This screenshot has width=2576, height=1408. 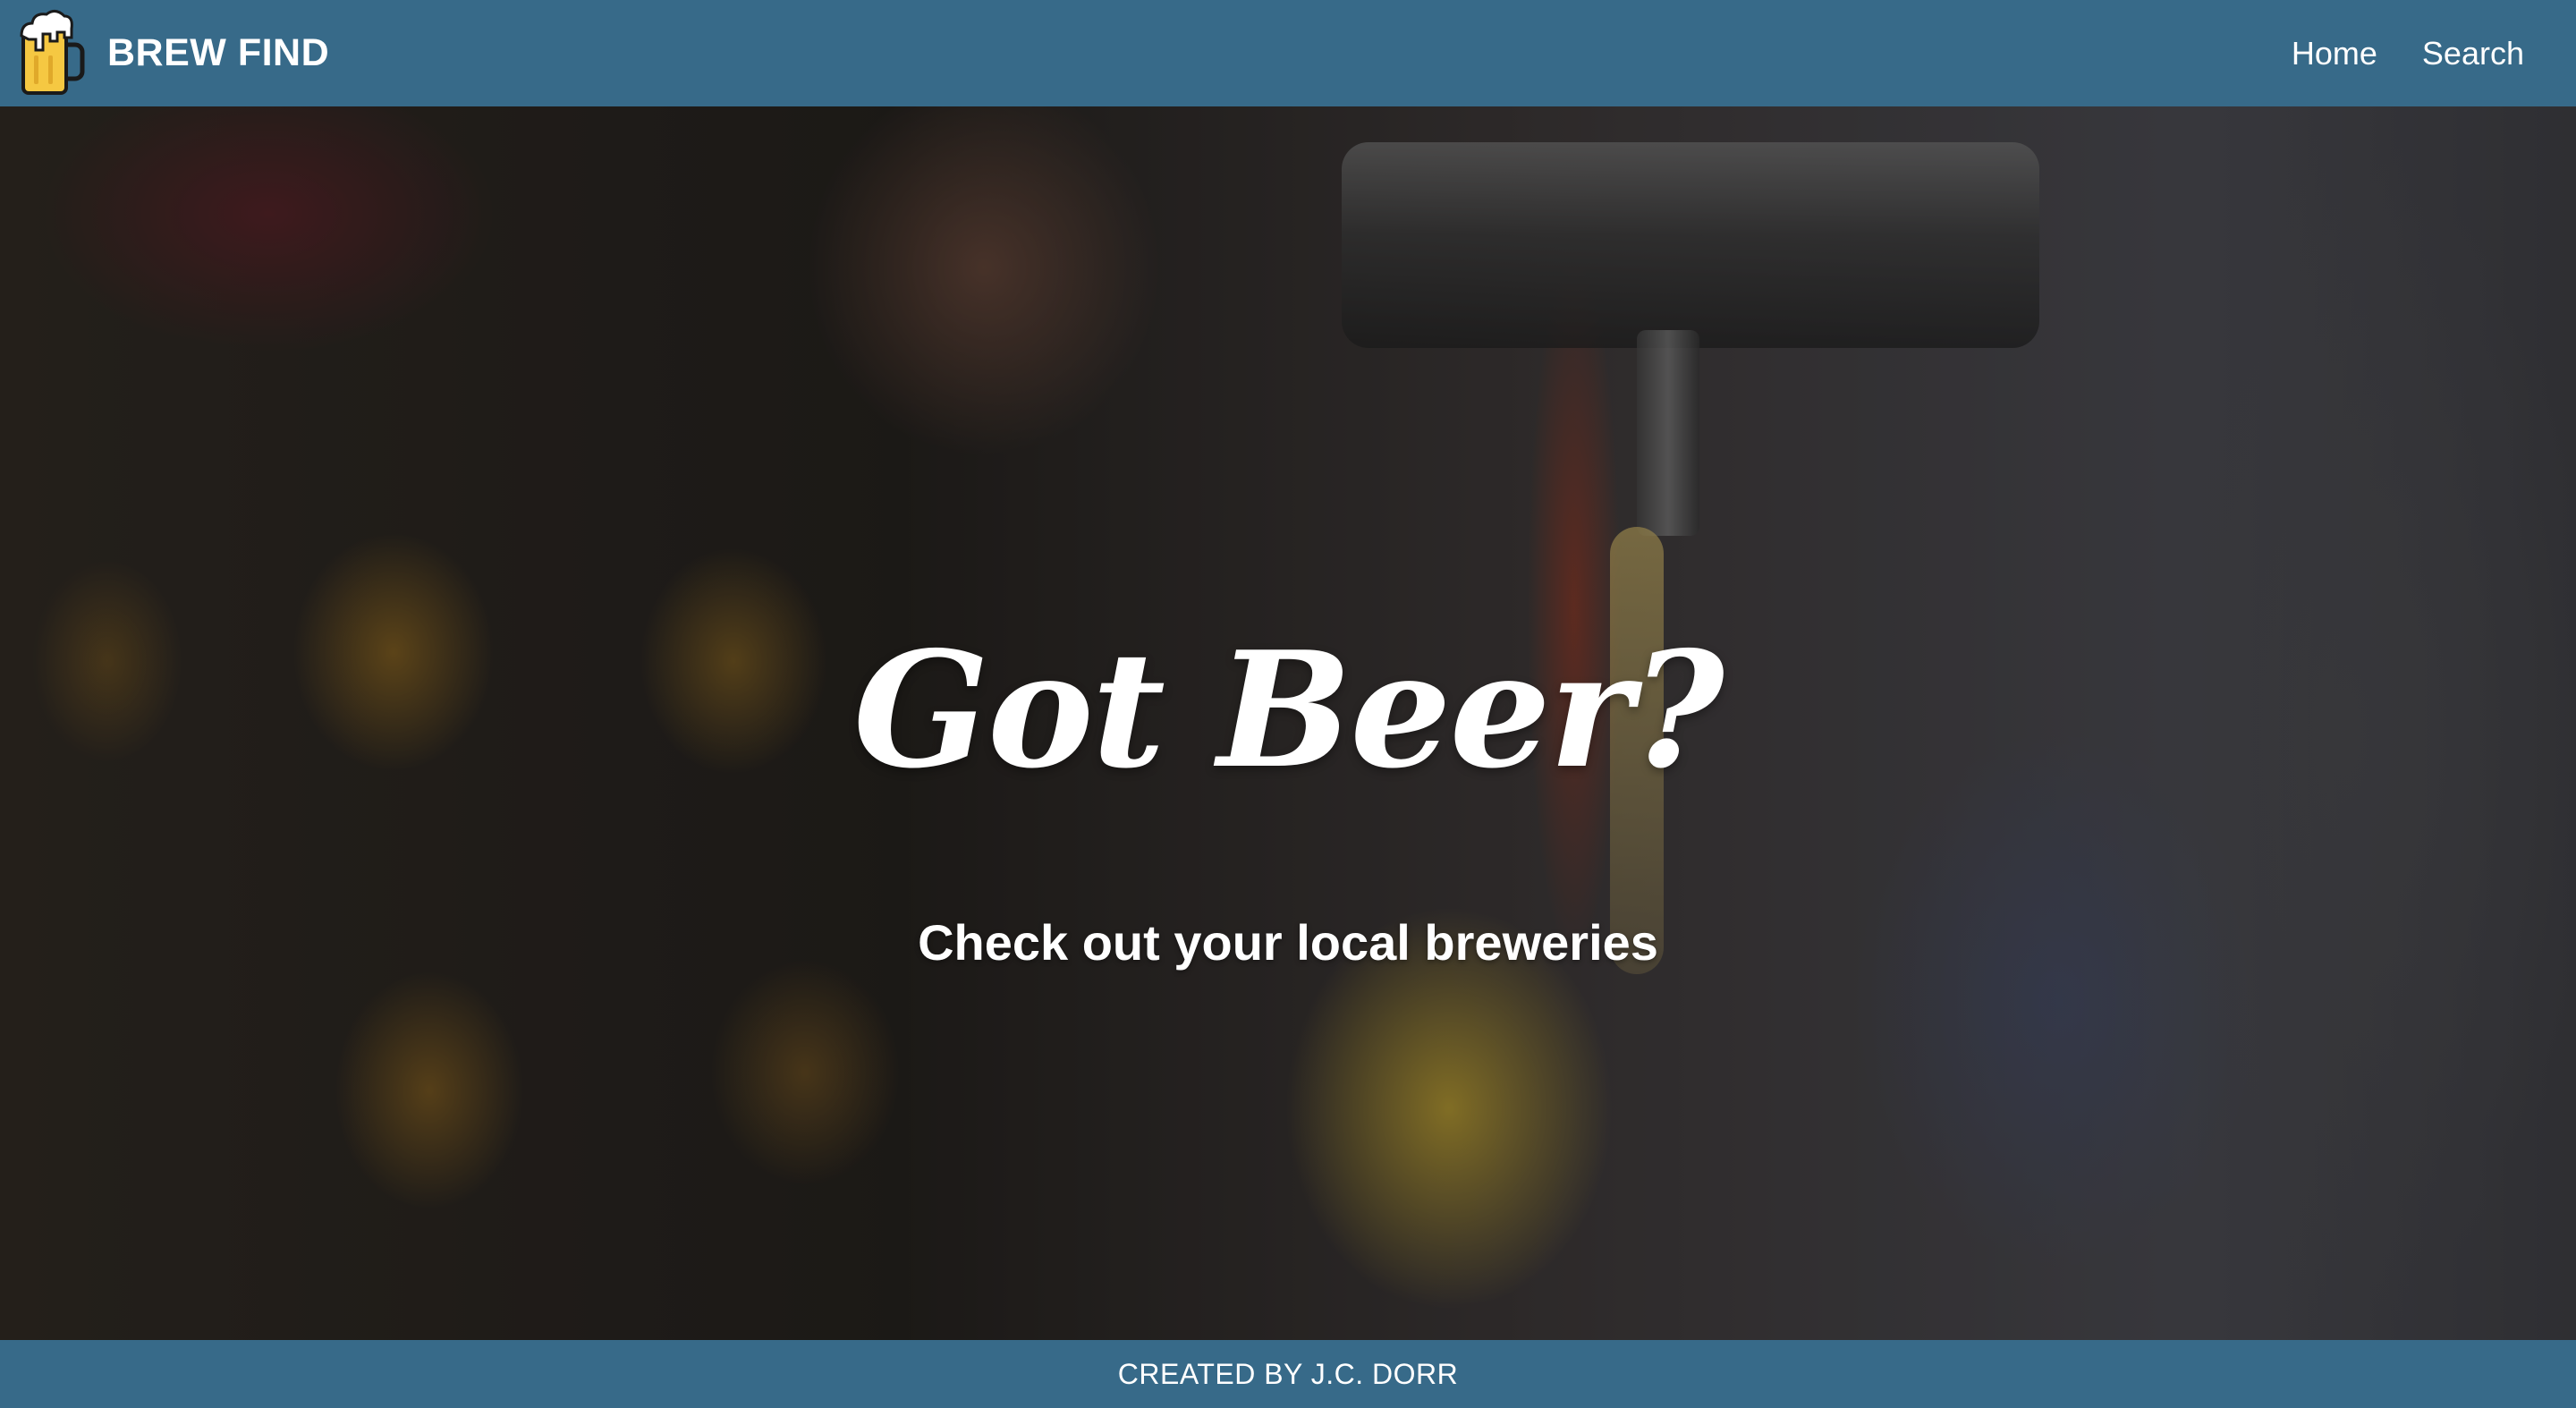 I want to click on nav-links: Home Search, so click(x=2408, y=54).